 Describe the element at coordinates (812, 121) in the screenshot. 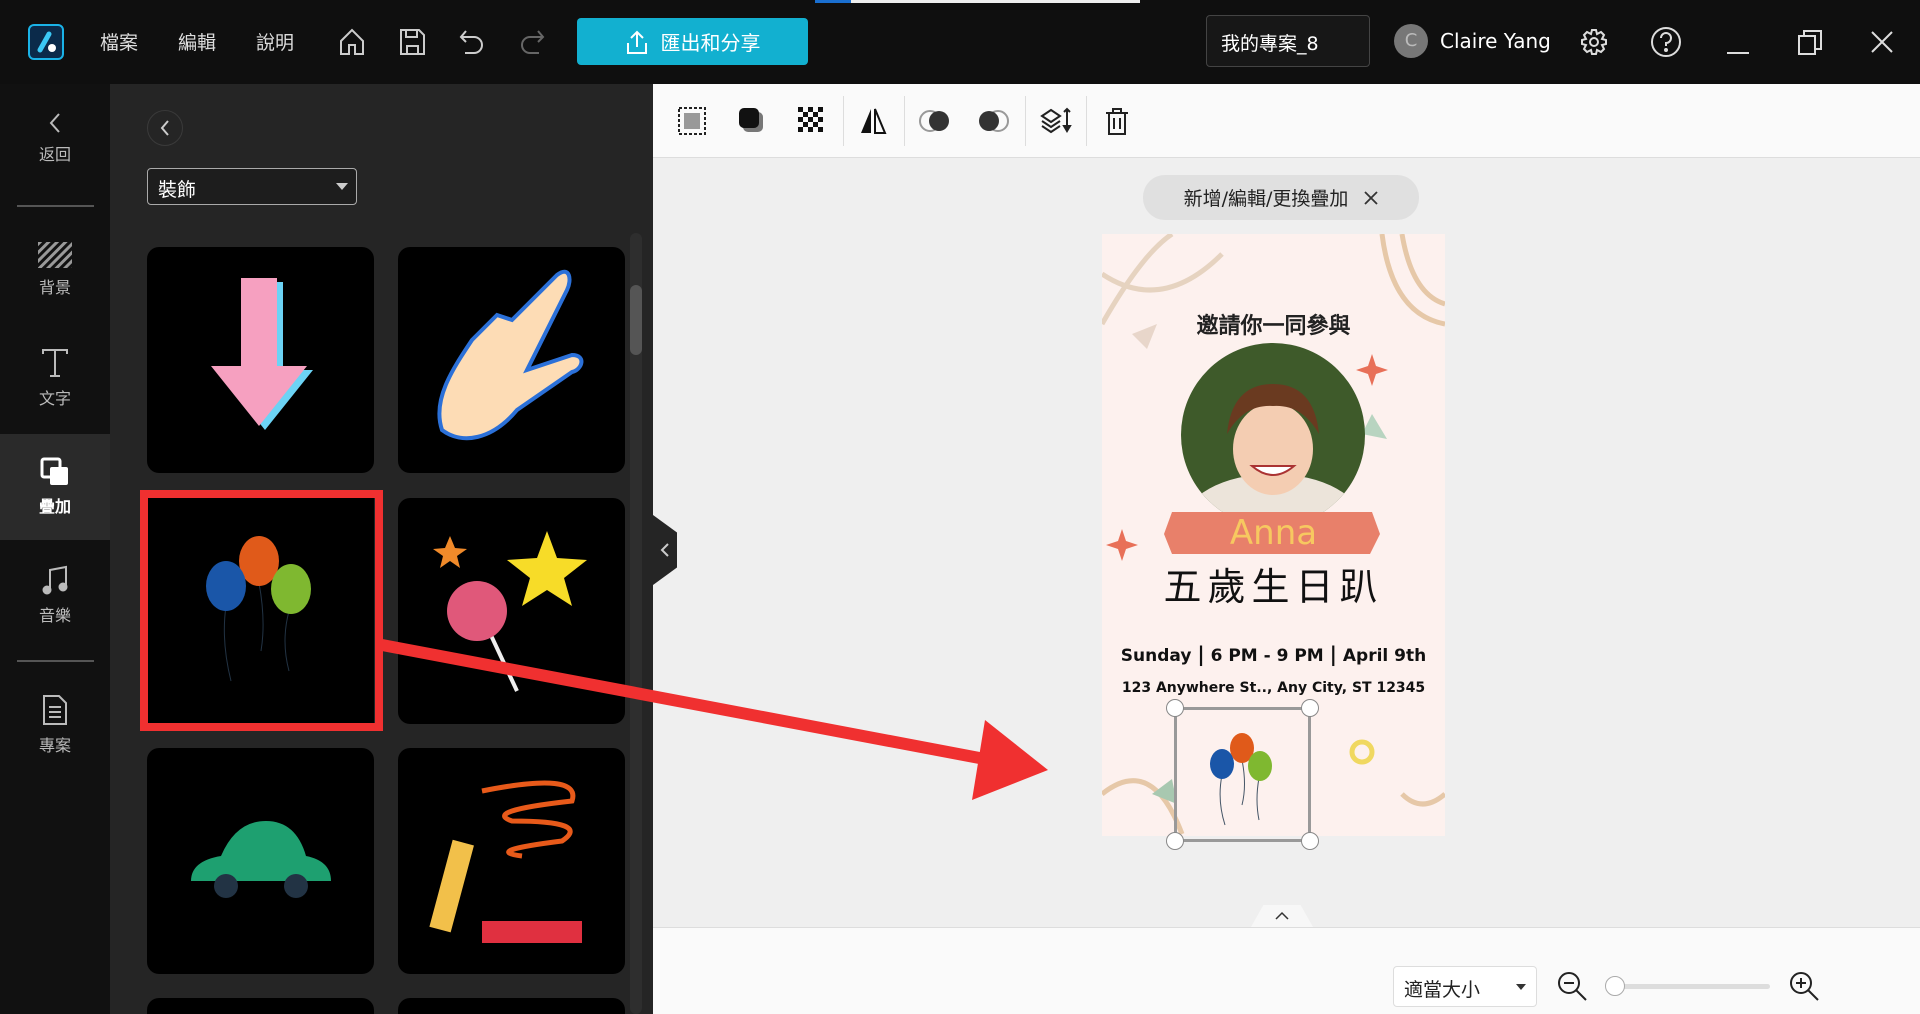

I see `transparency-icon` at that location.